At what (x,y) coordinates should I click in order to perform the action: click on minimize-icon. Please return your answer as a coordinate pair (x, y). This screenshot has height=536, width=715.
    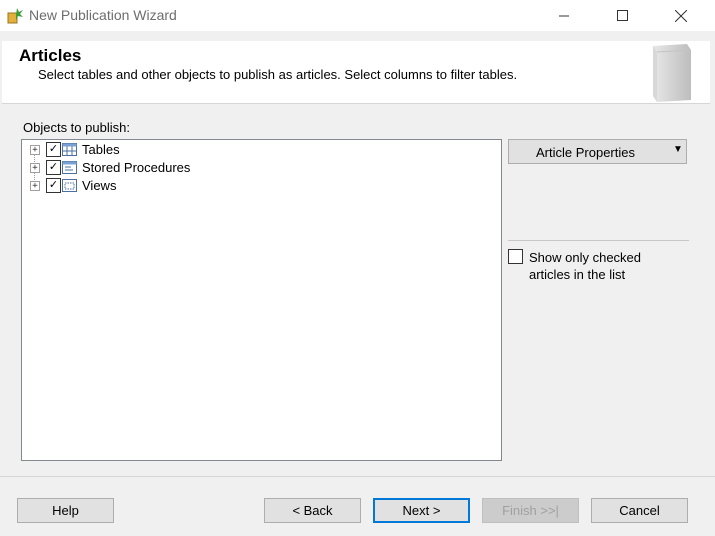
    Looking at the image, I should click on (564, 15).